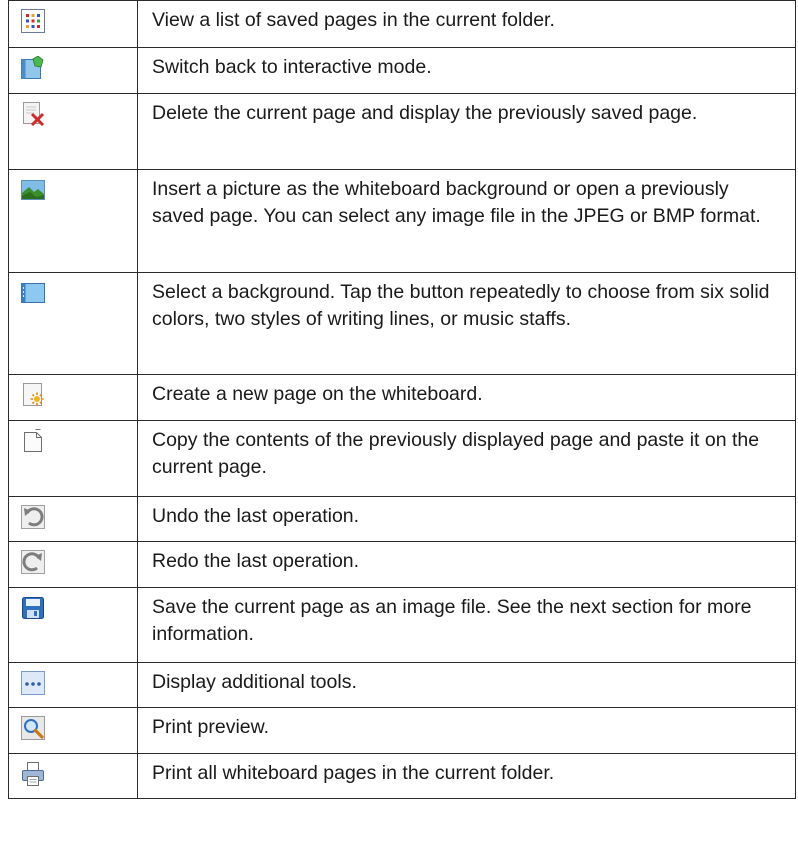  Describe the element at coordinates (466, 397) in the screenshot. I see `description-cell: Create a new page on the whiteboard.` at that location.